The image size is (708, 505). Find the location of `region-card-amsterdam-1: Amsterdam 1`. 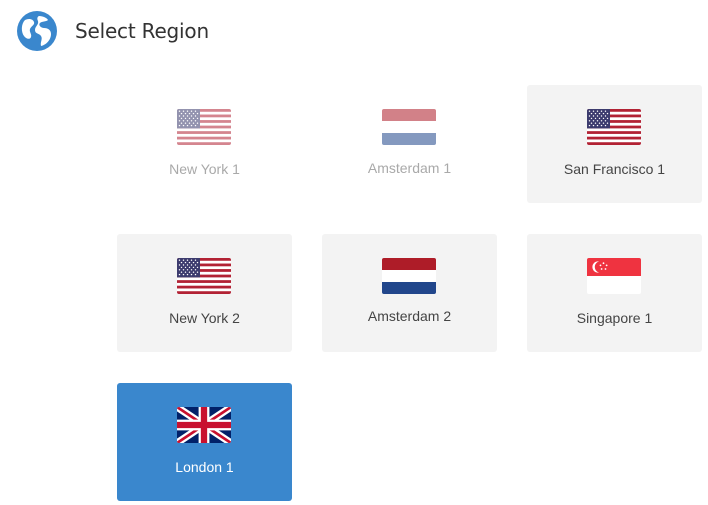

region-card-amsterdam-1: Amsterdam 1 is located at coordinates (409, 144).